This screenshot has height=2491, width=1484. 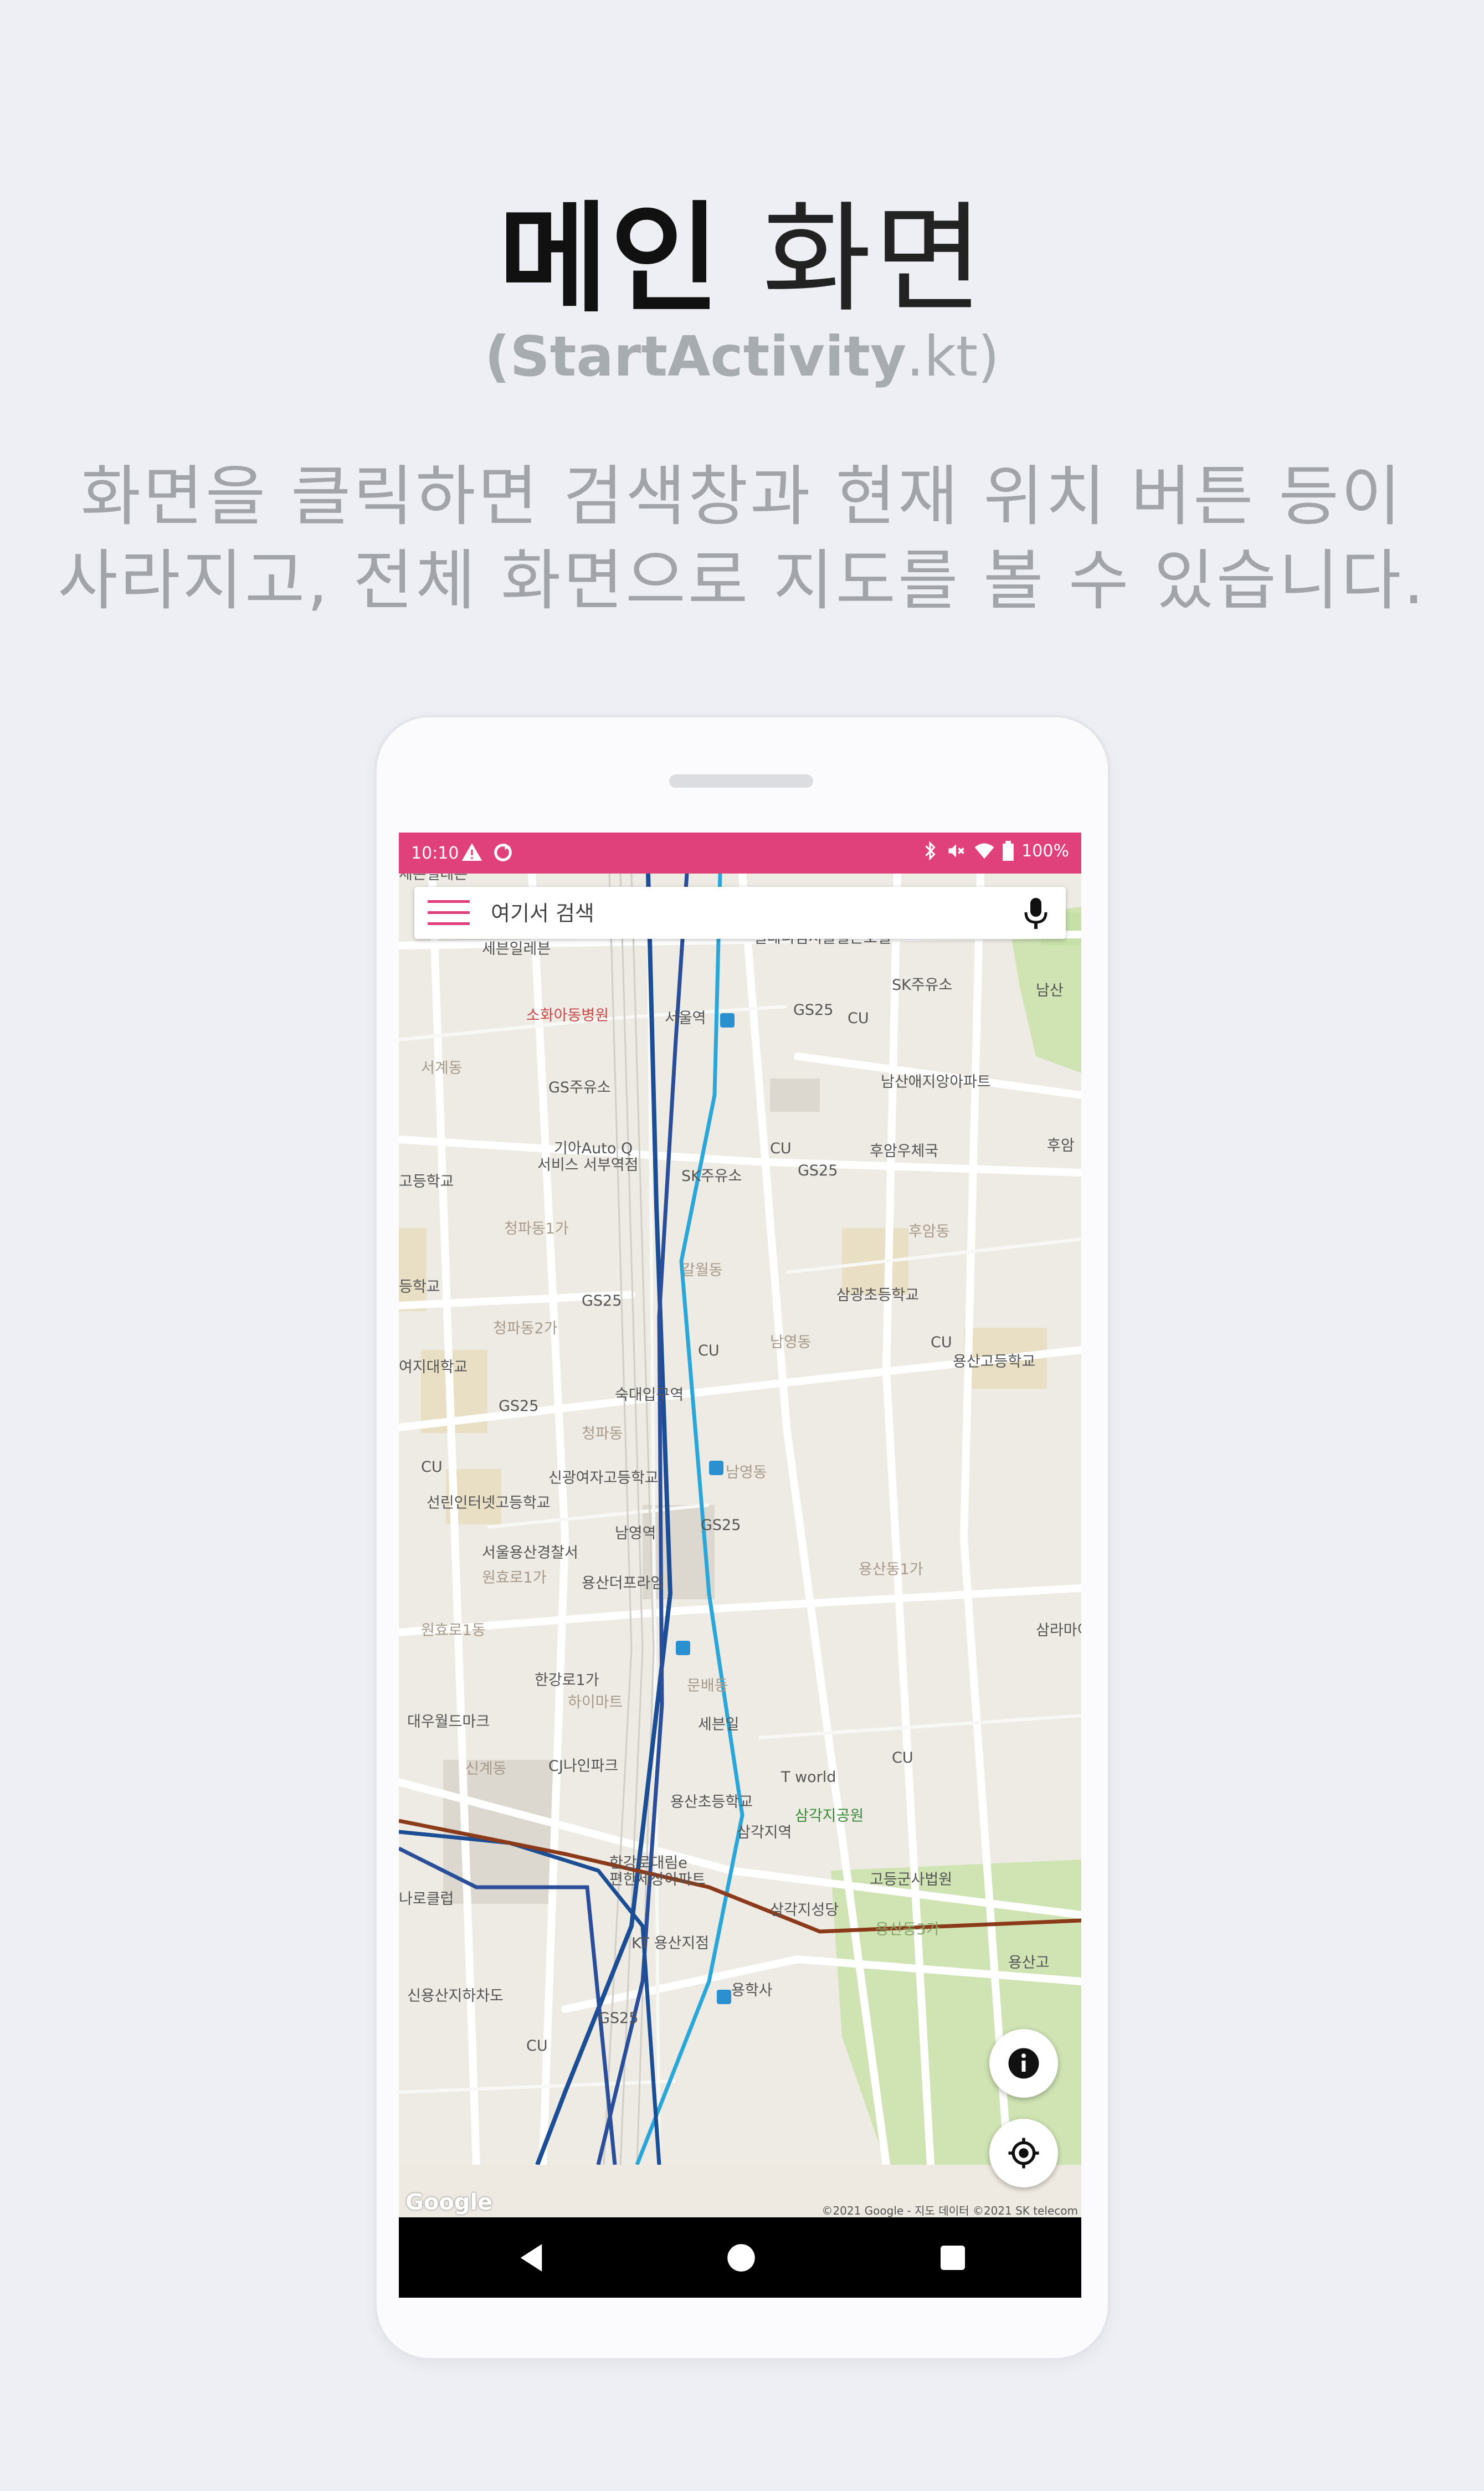 What do you see at coordinates (649, 1395) in the screenshot?
I see `map-label: 숙대입구역` at bounding box center [649, 1395].